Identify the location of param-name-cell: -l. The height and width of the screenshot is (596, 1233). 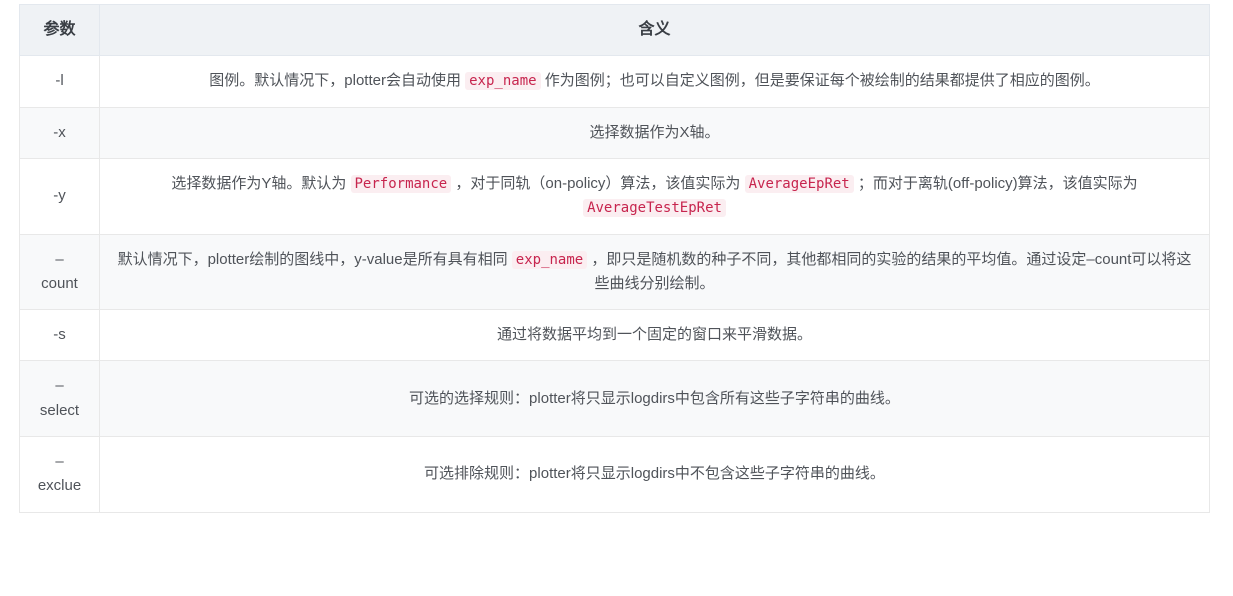
(59, 81).